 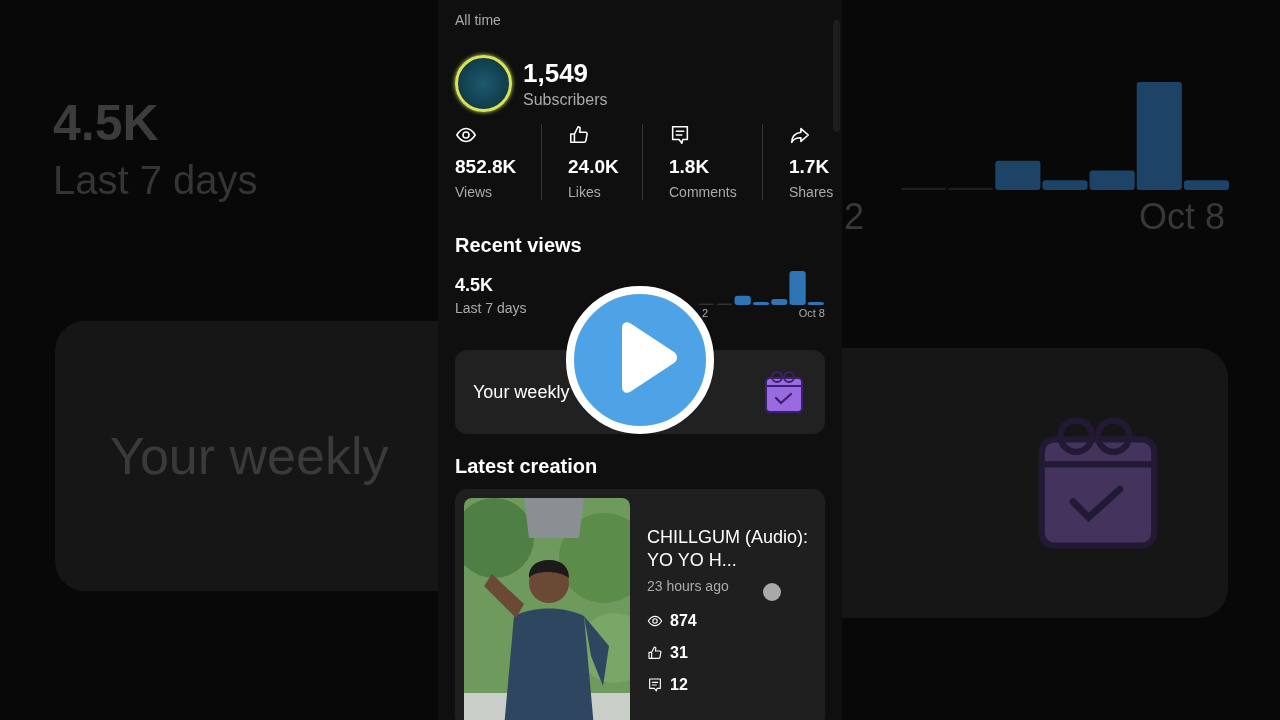 I want to click on subscriber-count: 1,549, so click(x=556, y=73).